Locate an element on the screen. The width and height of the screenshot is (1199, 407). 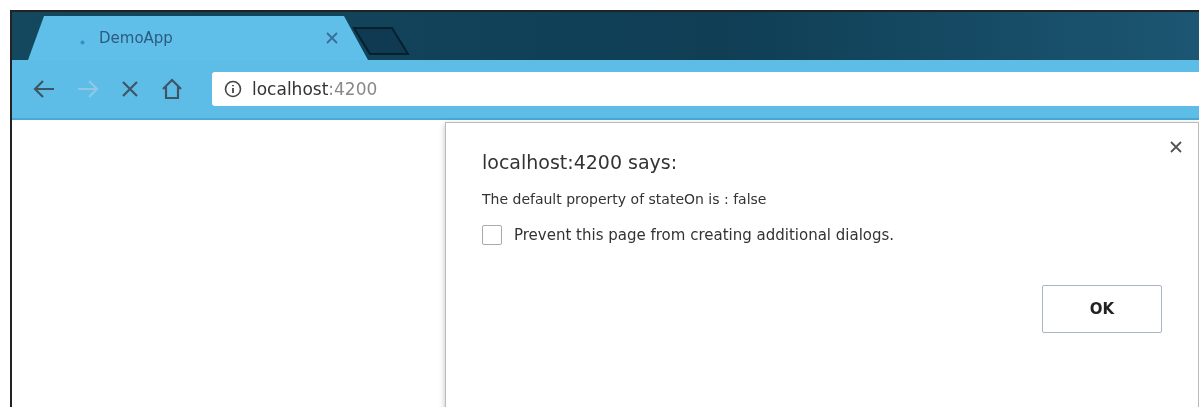
checkbox is located at coordinates (492, 235).